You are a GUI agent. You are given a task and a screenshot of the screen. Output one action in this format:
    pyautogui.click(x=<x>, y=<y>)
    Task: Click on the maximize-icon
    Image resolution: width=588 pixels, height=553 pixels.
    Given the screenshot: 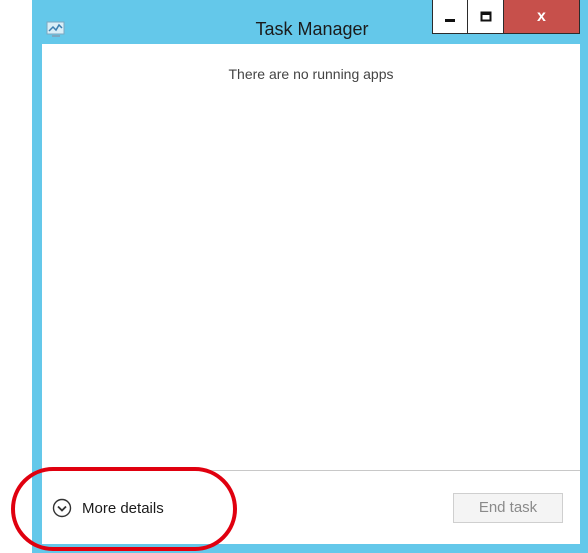 What is the action you would take?
    pyautogui.click(x=485, y=16)
    